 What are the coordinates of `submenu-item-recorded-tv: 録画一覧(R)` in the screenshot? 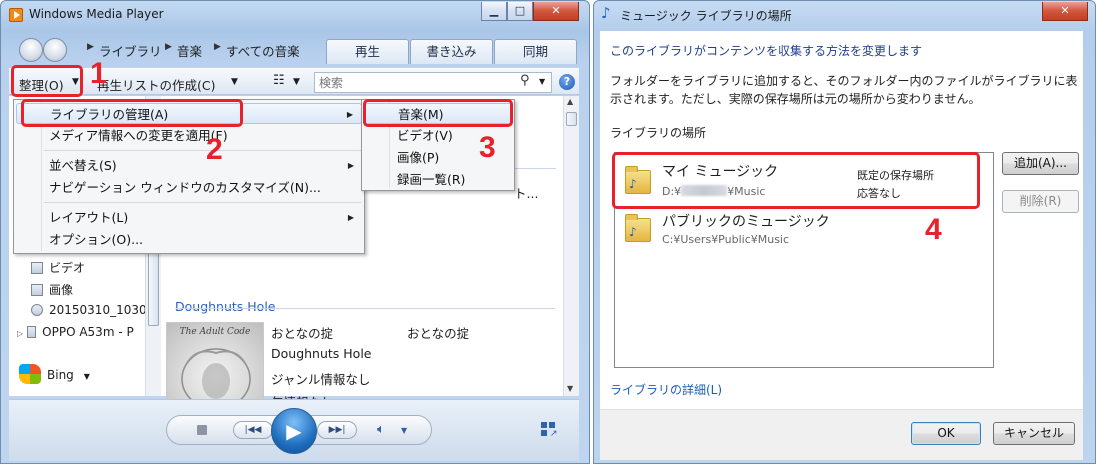 It's located at (438, 179).